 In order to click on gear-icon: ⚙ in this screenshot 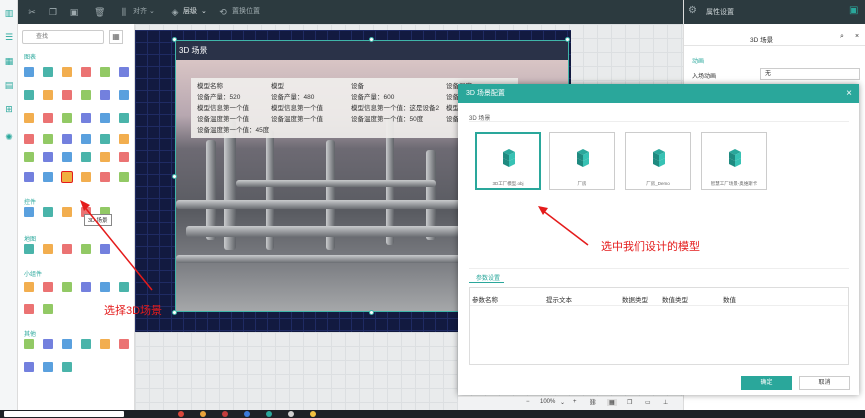, I will do `click(692, 10)`.